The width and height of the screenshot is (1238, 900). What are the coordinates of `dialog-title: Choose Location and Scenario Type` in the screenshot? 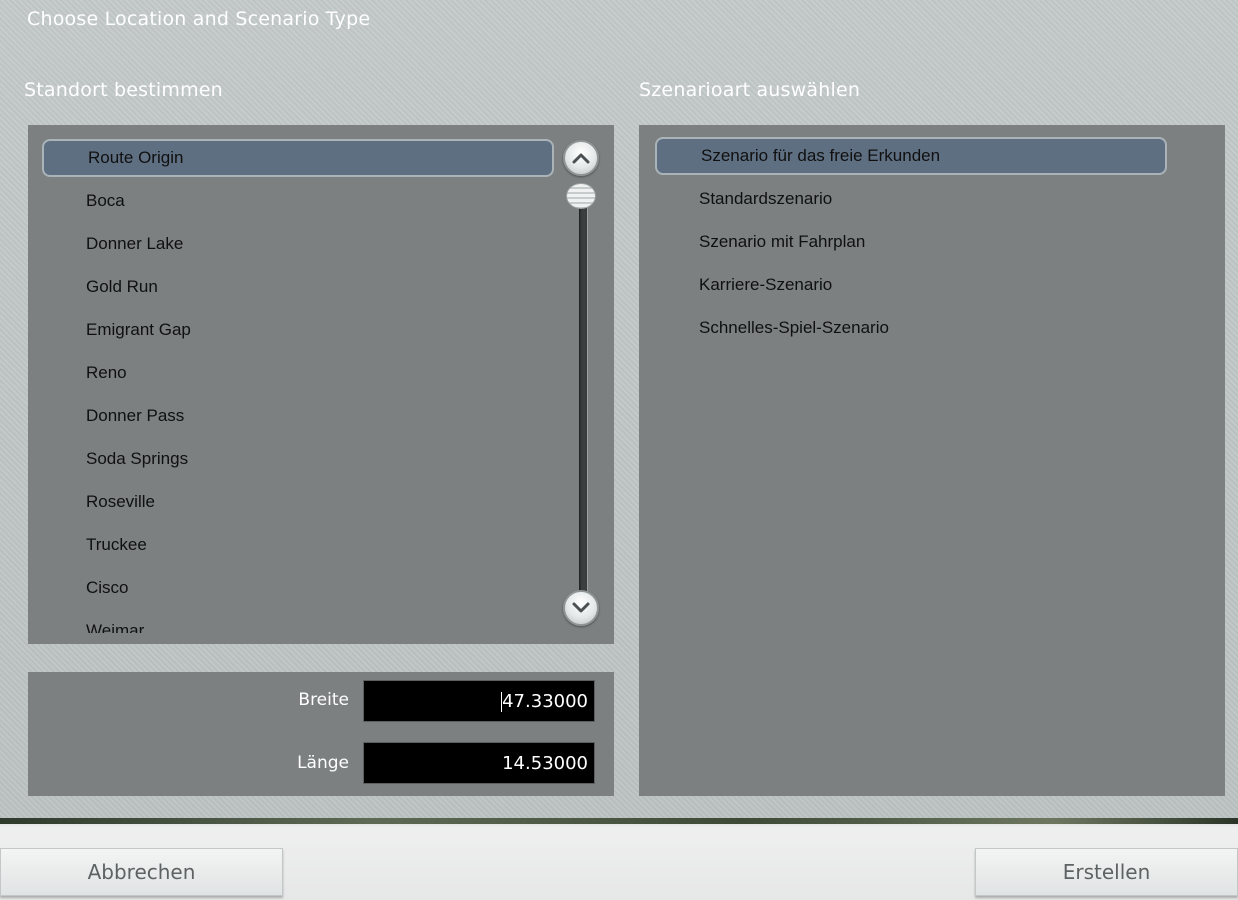 It's located at (199, 19).